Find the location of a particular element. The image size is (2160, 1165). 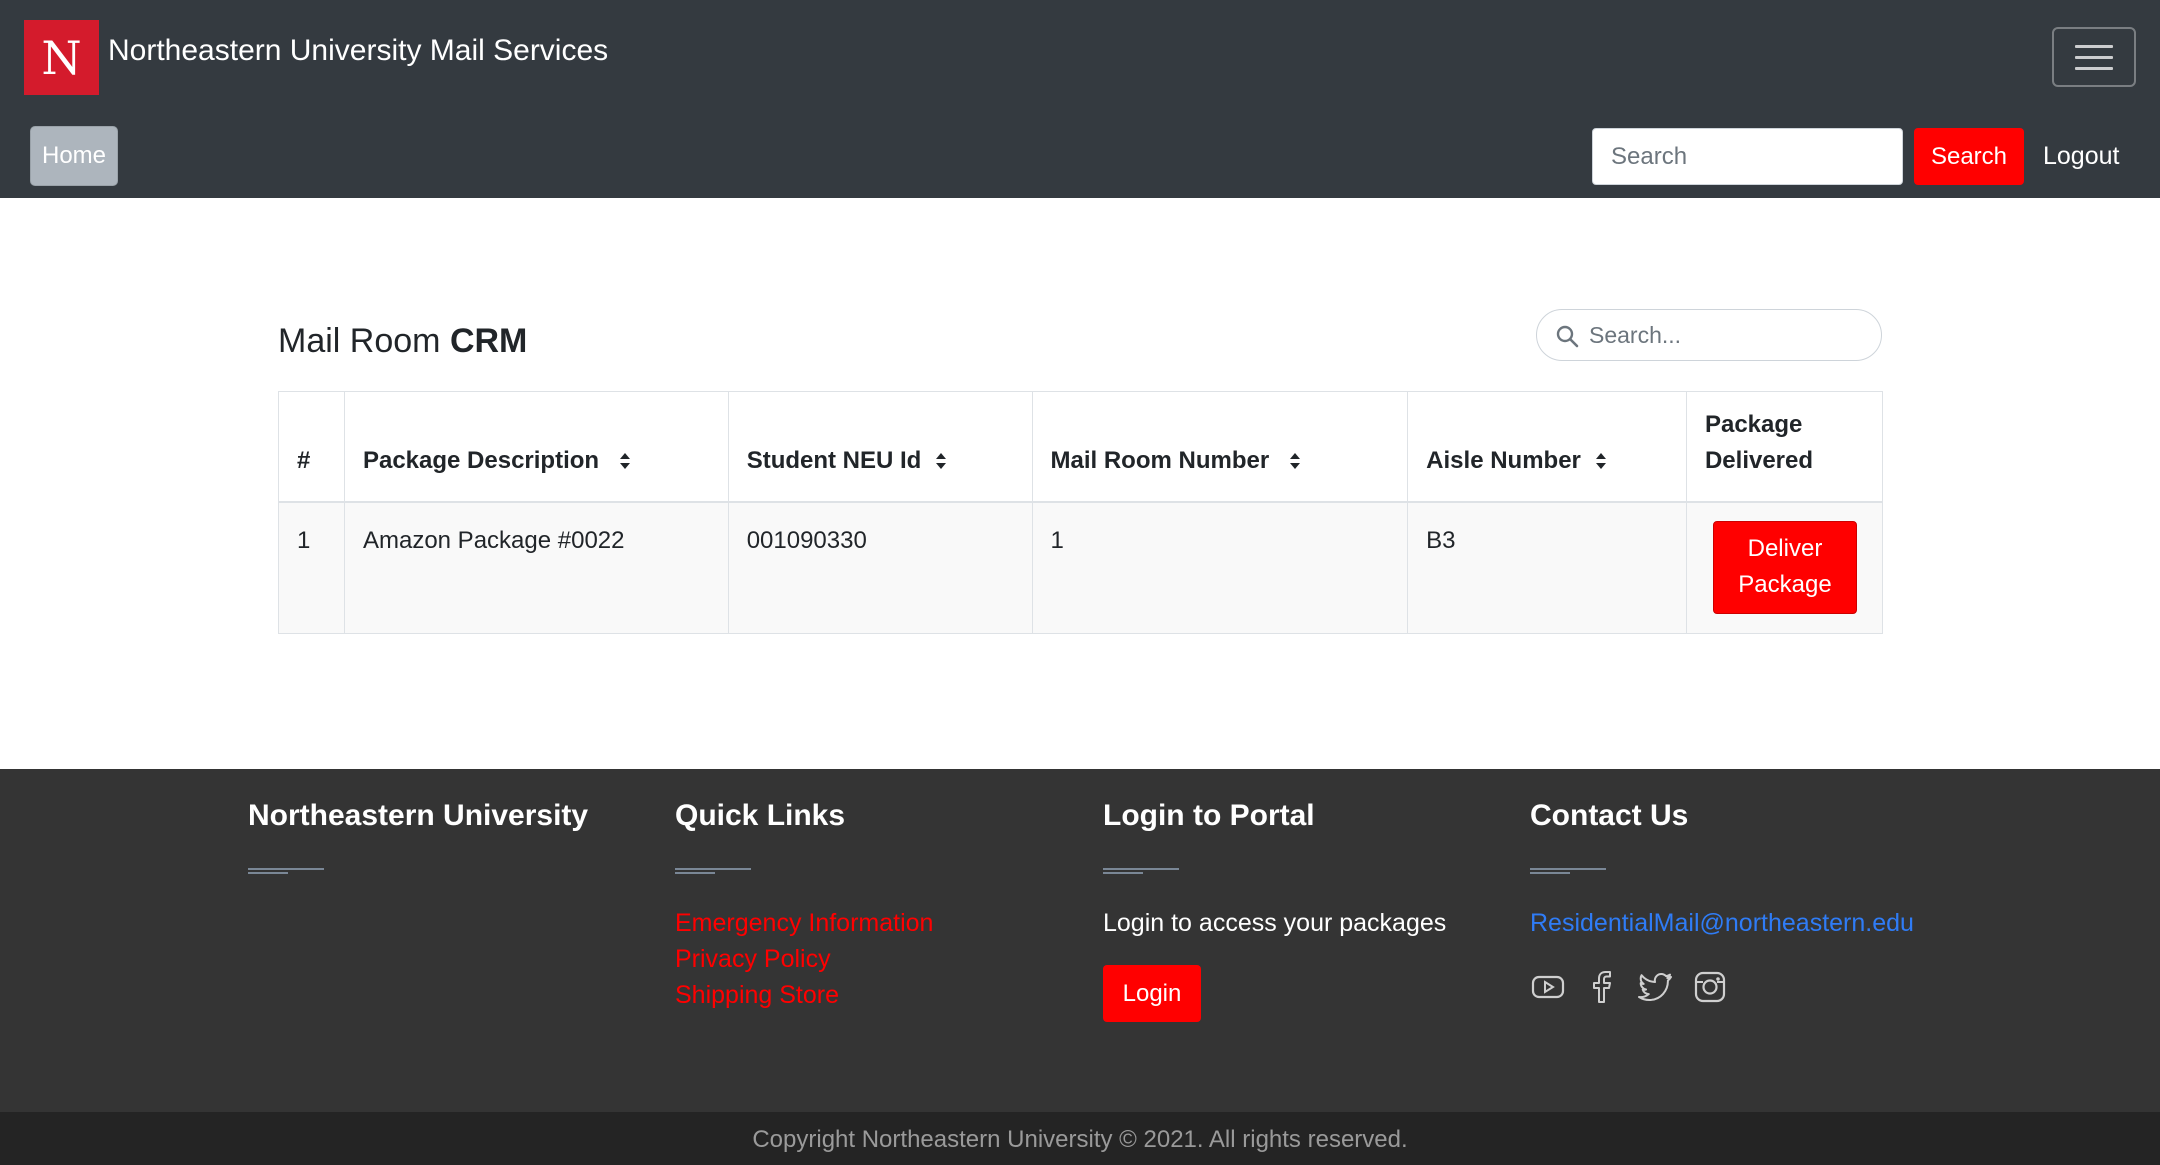

logout-link: Logout is located at coordinates (2081, 156).